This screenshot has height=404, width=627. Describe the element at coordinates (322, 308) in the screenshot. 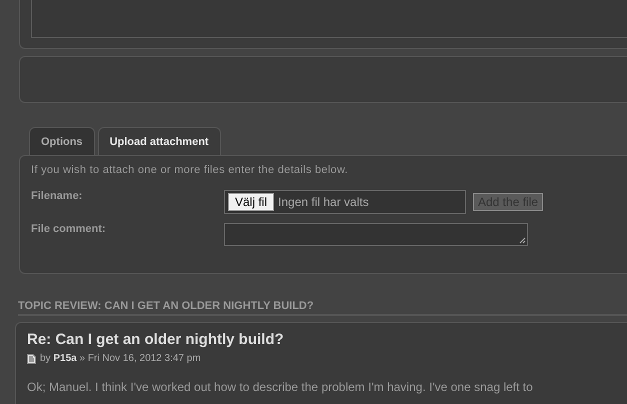

I see `section-heading: TOPIC REVIEW: CAN I GET AN OLDER NIGHTLY BUILD?` at that location.